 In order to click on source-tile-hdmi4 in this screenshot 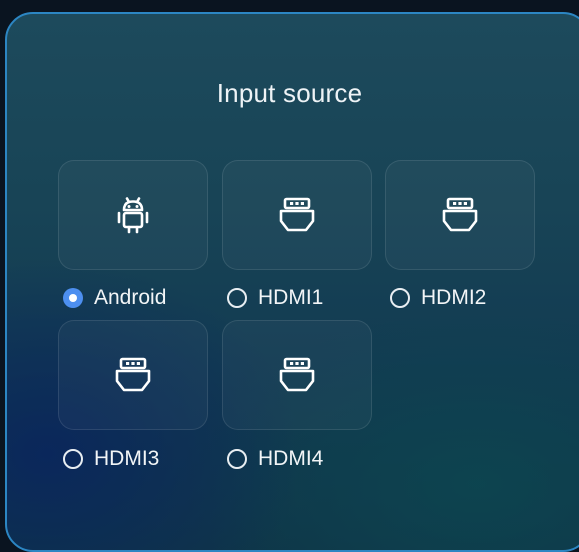, I will do `click(297, 375)`.